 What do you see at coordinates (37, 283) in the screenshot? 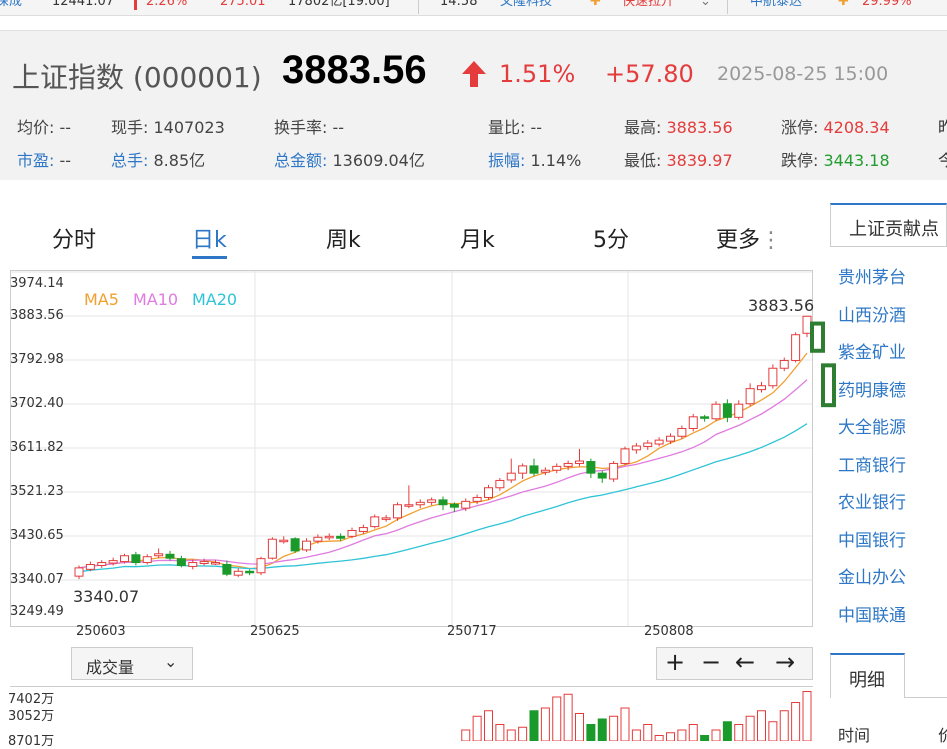
I see `y-tick: 3974.14` at bounding box center [37, 283].